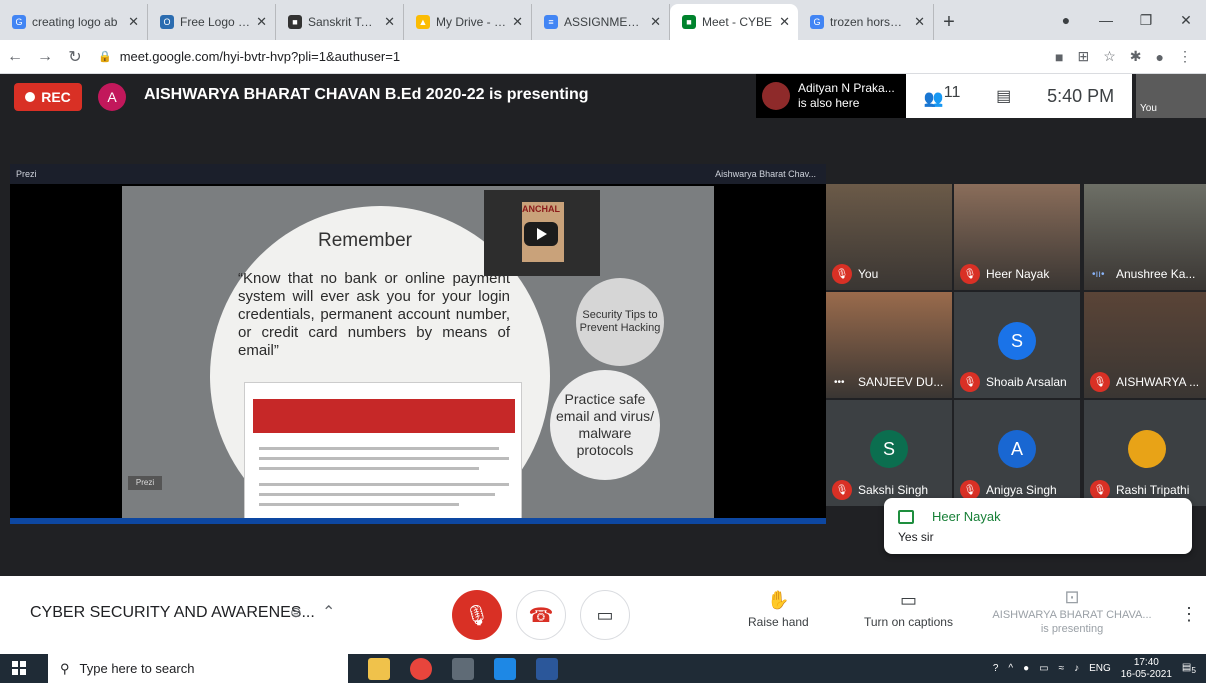  What do you see at coordinates (1189, 614) in the screenshot?
I see `more-options-icon: ⋮` at bounding box center [1189, 614].